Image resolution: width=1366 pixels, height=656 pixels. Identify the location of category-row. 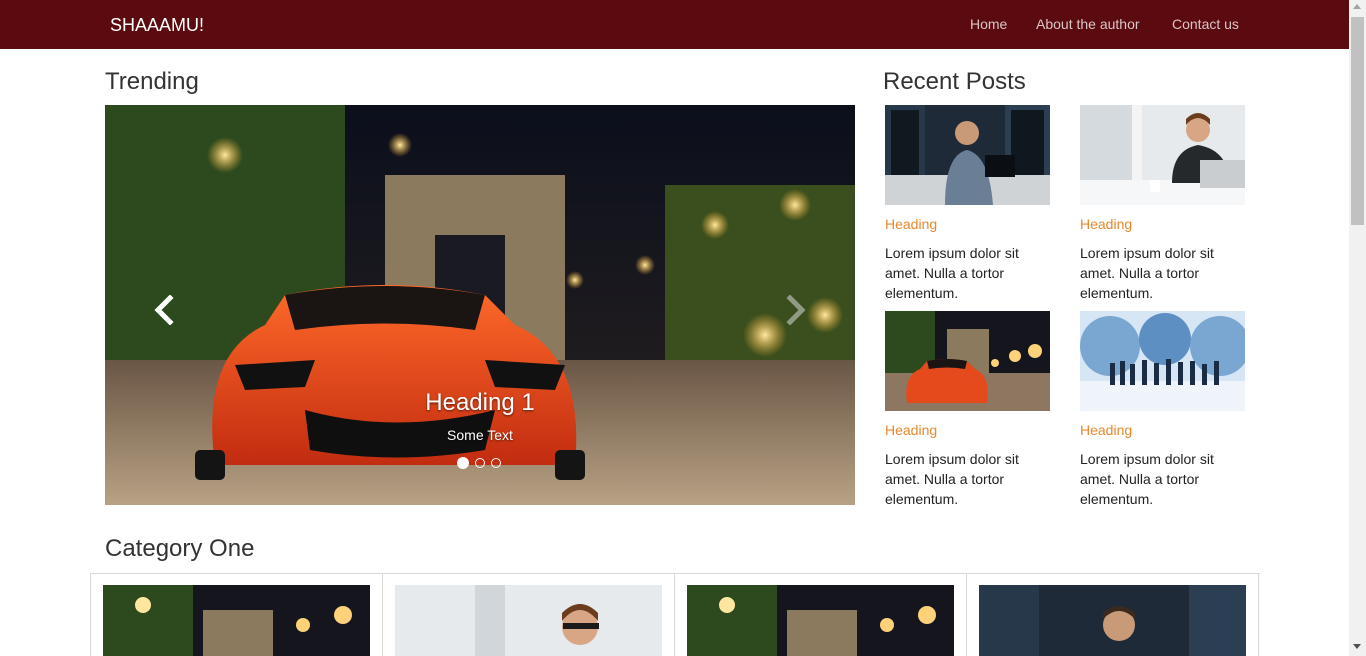
(675, 614).